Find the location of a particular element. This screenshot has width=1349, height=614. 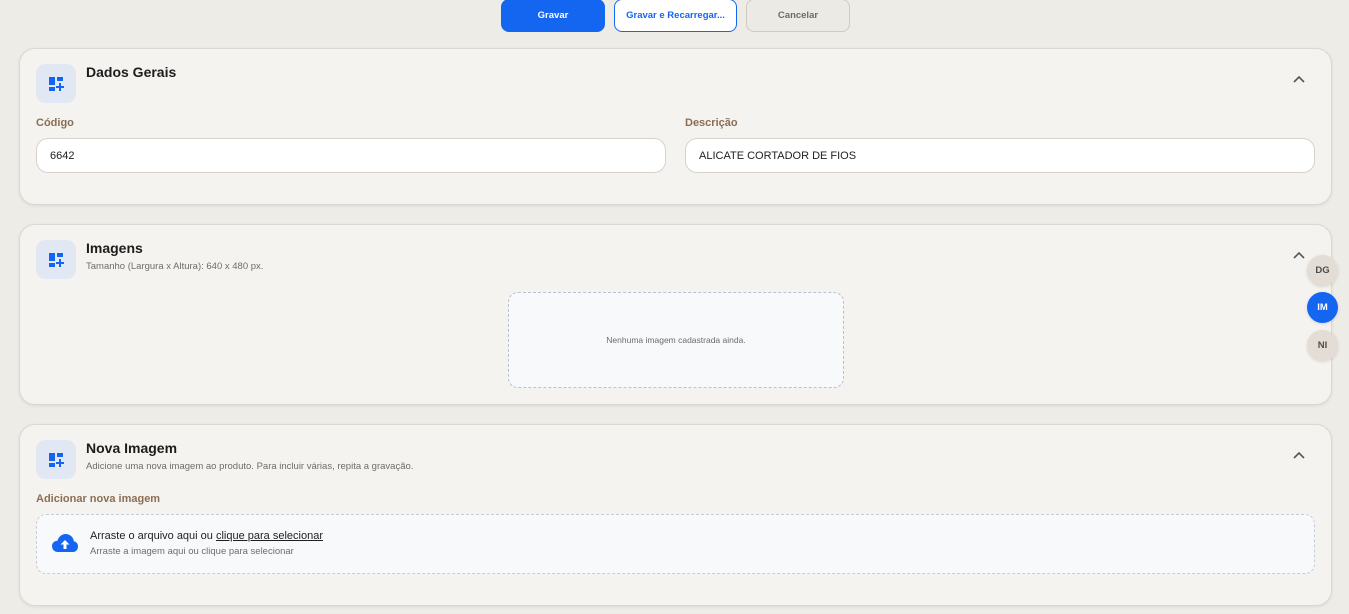

description-input is located at coordinates (1000, 155).